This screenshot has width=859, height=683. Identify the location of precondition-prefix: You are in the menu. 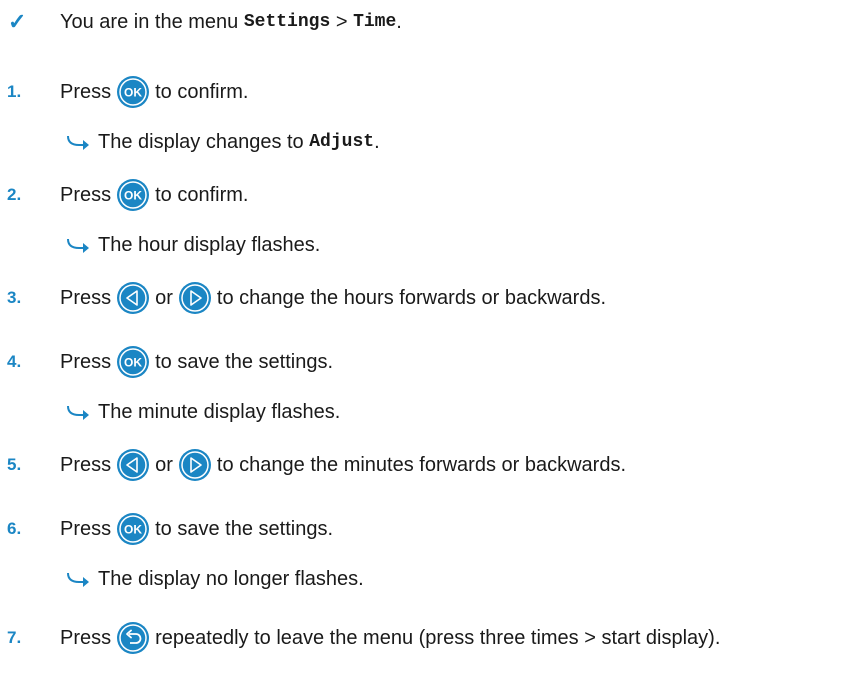
(152, 21).